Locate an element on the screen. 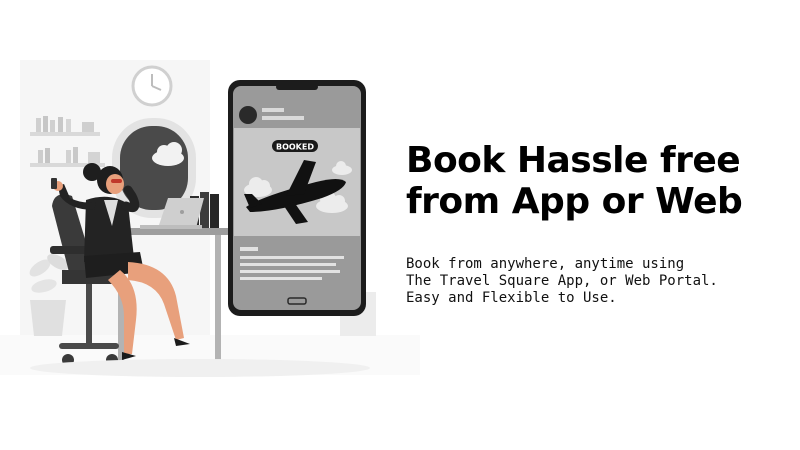 The image size is (800, 450). headline: Book Hassle free from App or Web is located at coordinates (596, 181).